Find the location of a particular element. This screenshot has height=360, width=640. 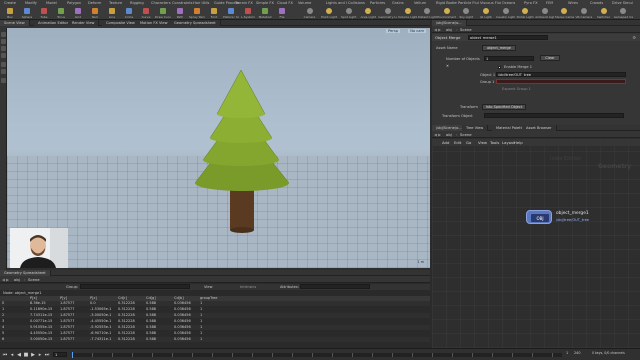

shelf-tab-right: Pyro FX is located at coordinates (531, 3).